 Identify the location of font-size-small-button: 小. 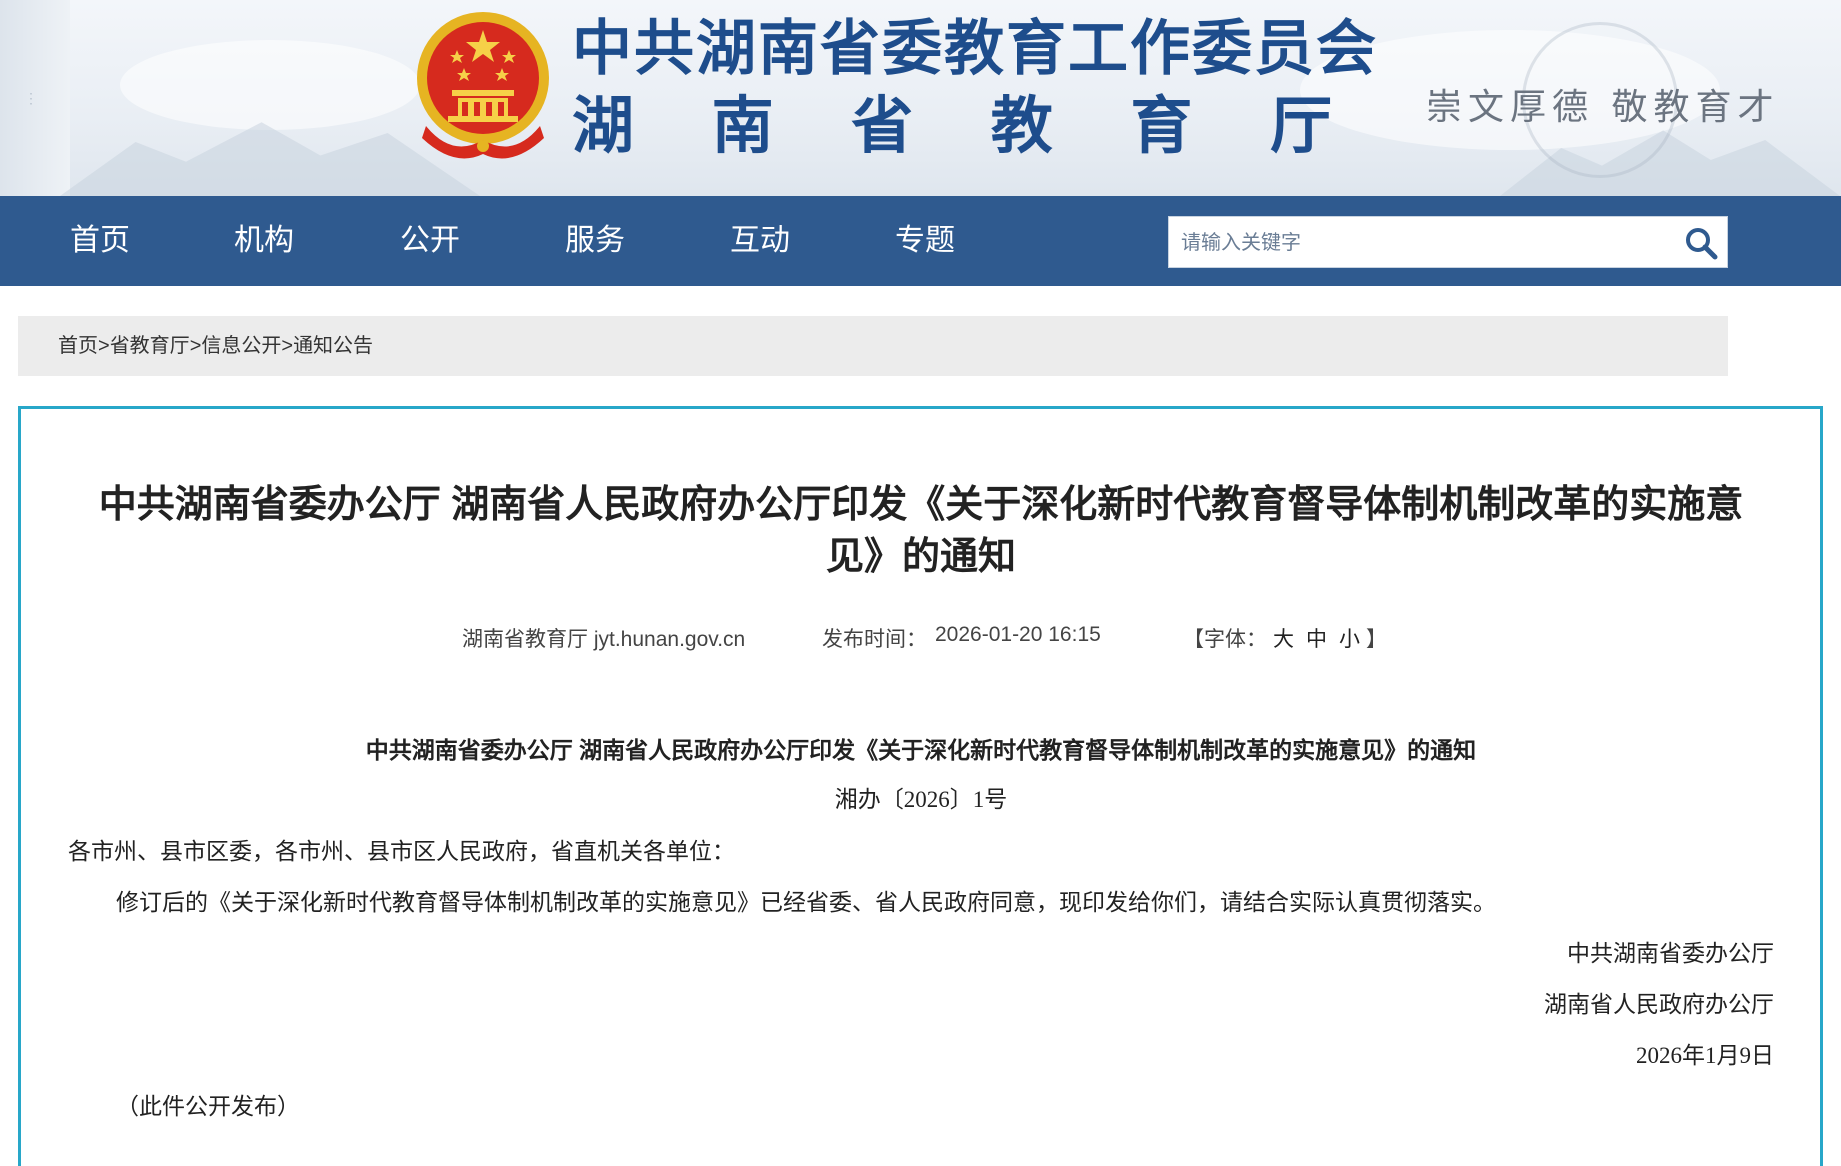
(1349, 639).